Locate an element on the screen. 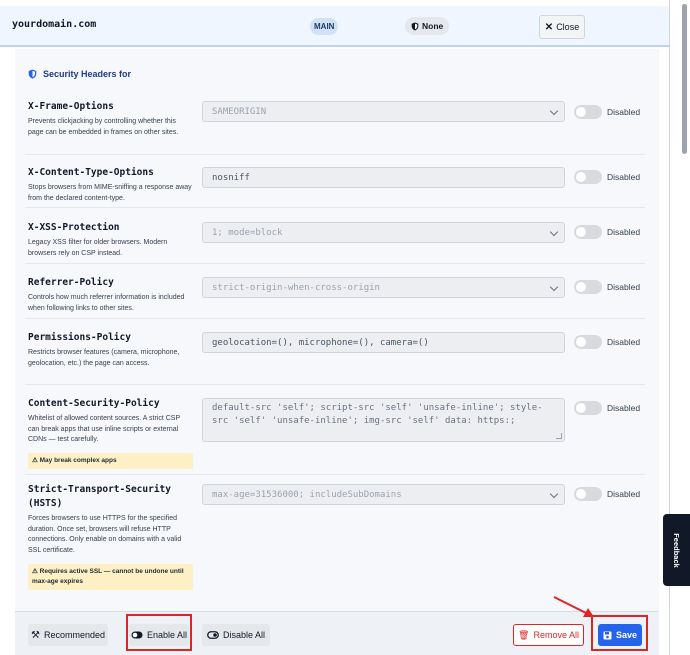  section-title: Security Headers for is located at coordinates (79, 74).